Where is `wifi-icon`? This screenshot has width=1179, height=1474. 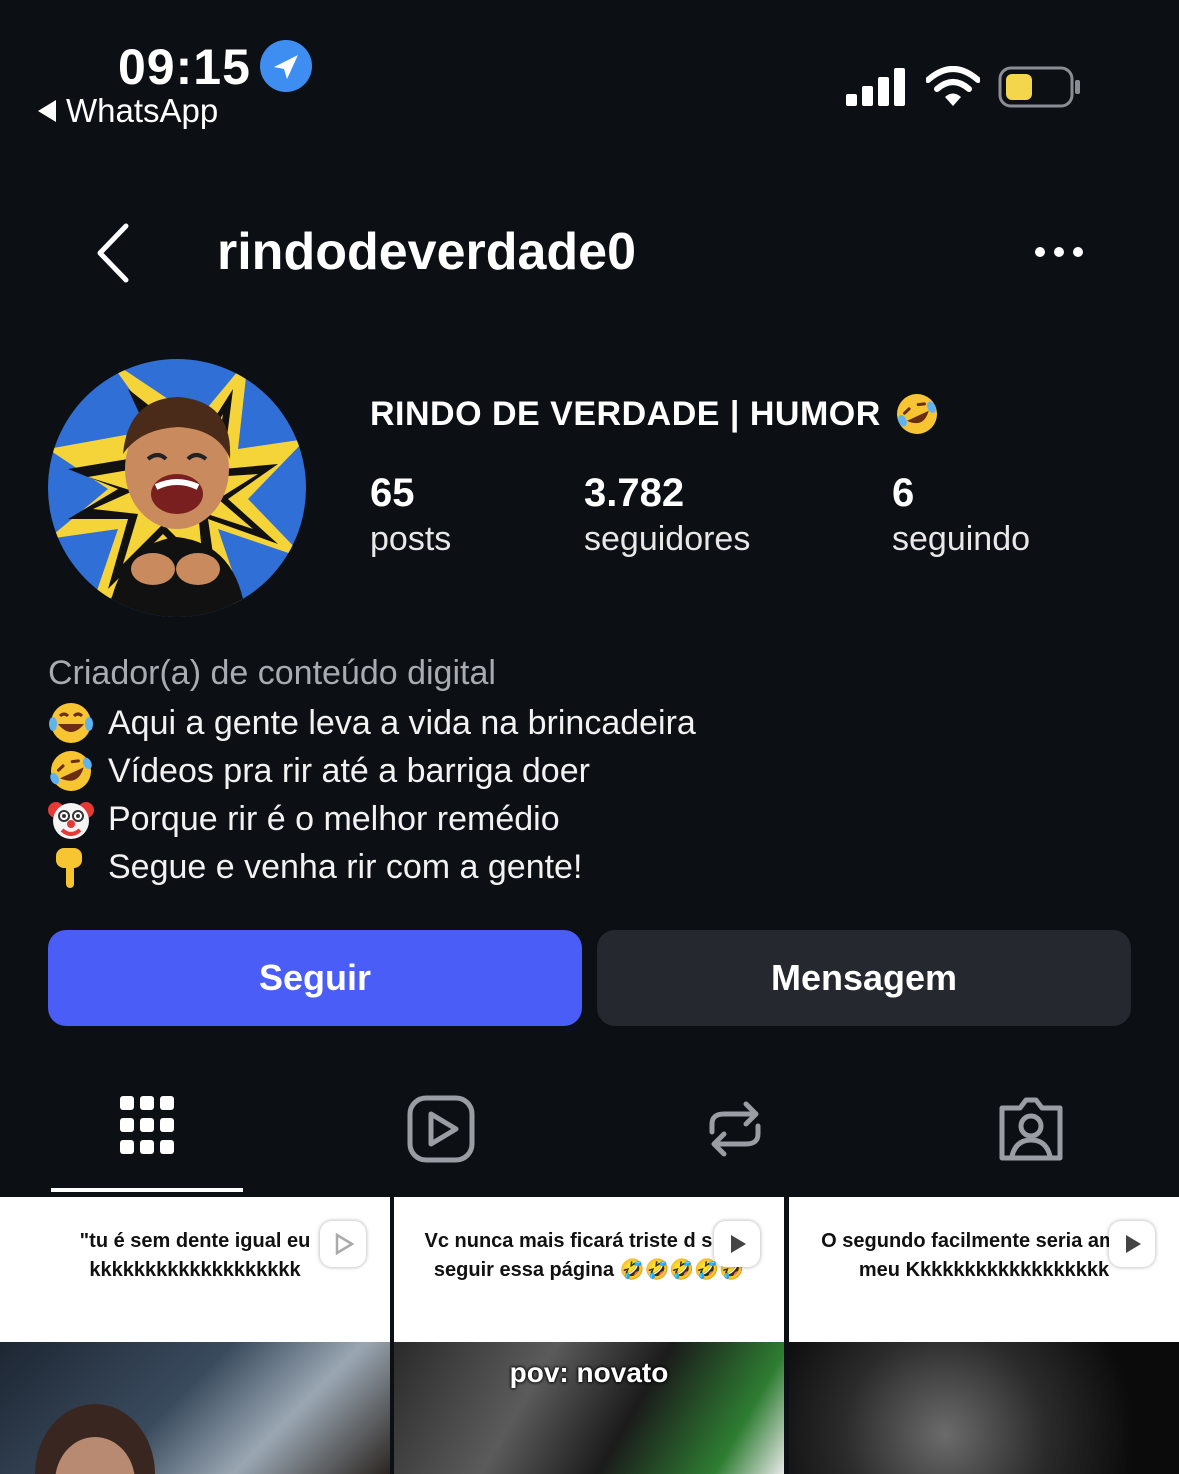
wifi-icon is located at coordinates (953, 86).